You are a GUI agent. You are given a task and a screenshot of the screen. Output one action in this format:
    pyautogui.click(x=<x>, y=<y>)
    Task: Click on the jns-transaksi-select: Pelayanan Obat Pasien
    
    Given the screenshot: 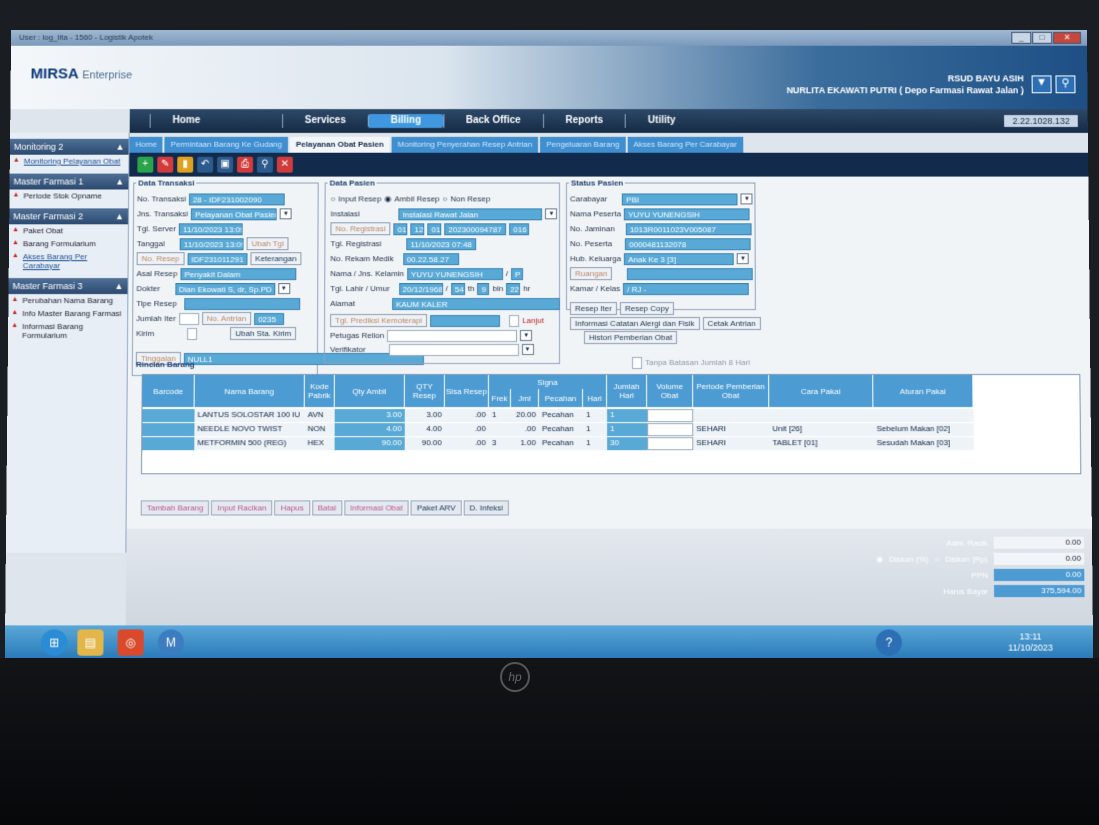 What is the action you would take?
    pyautogui.click(x=234, y=214)
    